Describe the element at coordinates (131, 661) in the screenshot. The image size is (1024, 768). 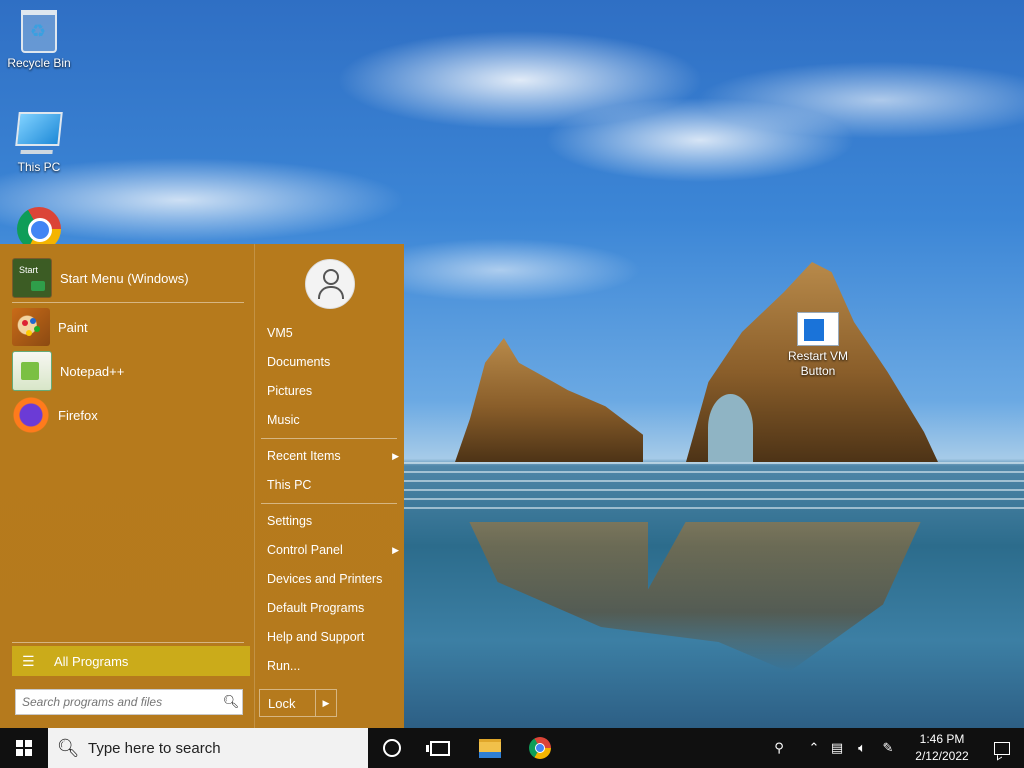
I see `all-programs-button: ☰ All Programs` at that location.